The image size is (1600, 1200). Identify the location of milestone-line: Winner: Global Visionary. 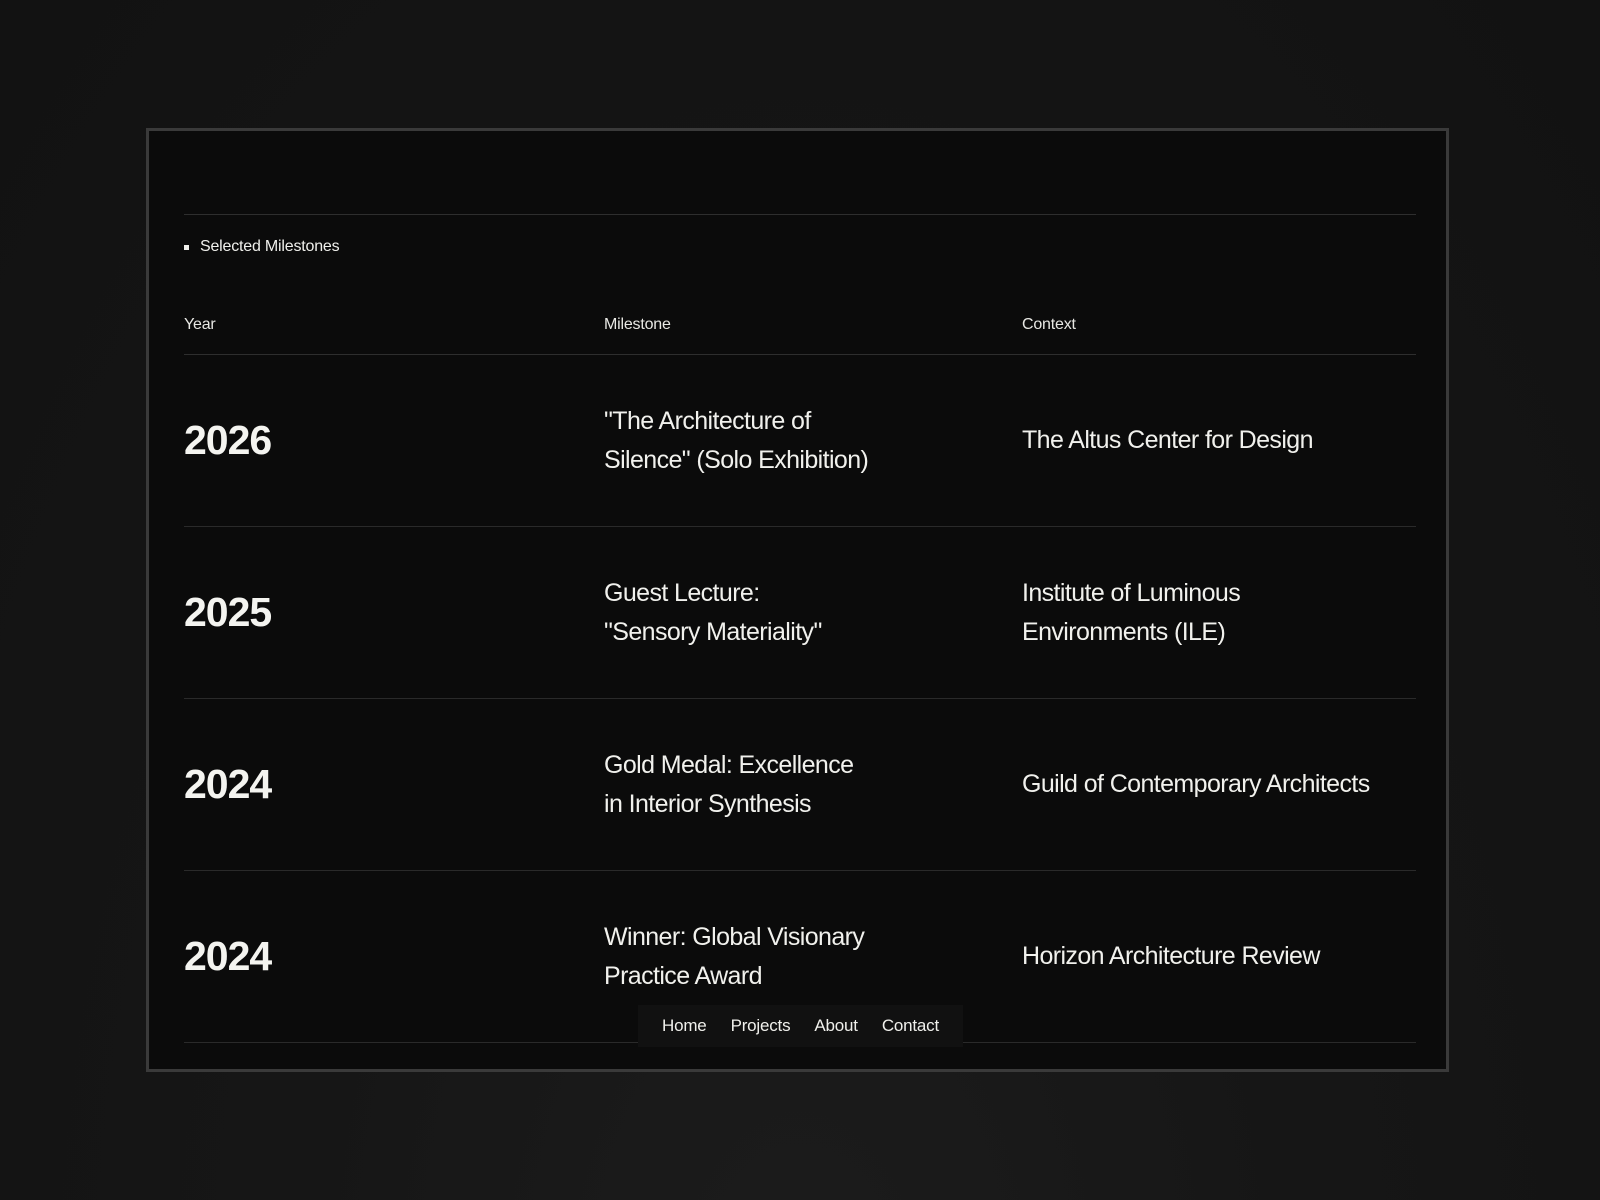
(734, 936).